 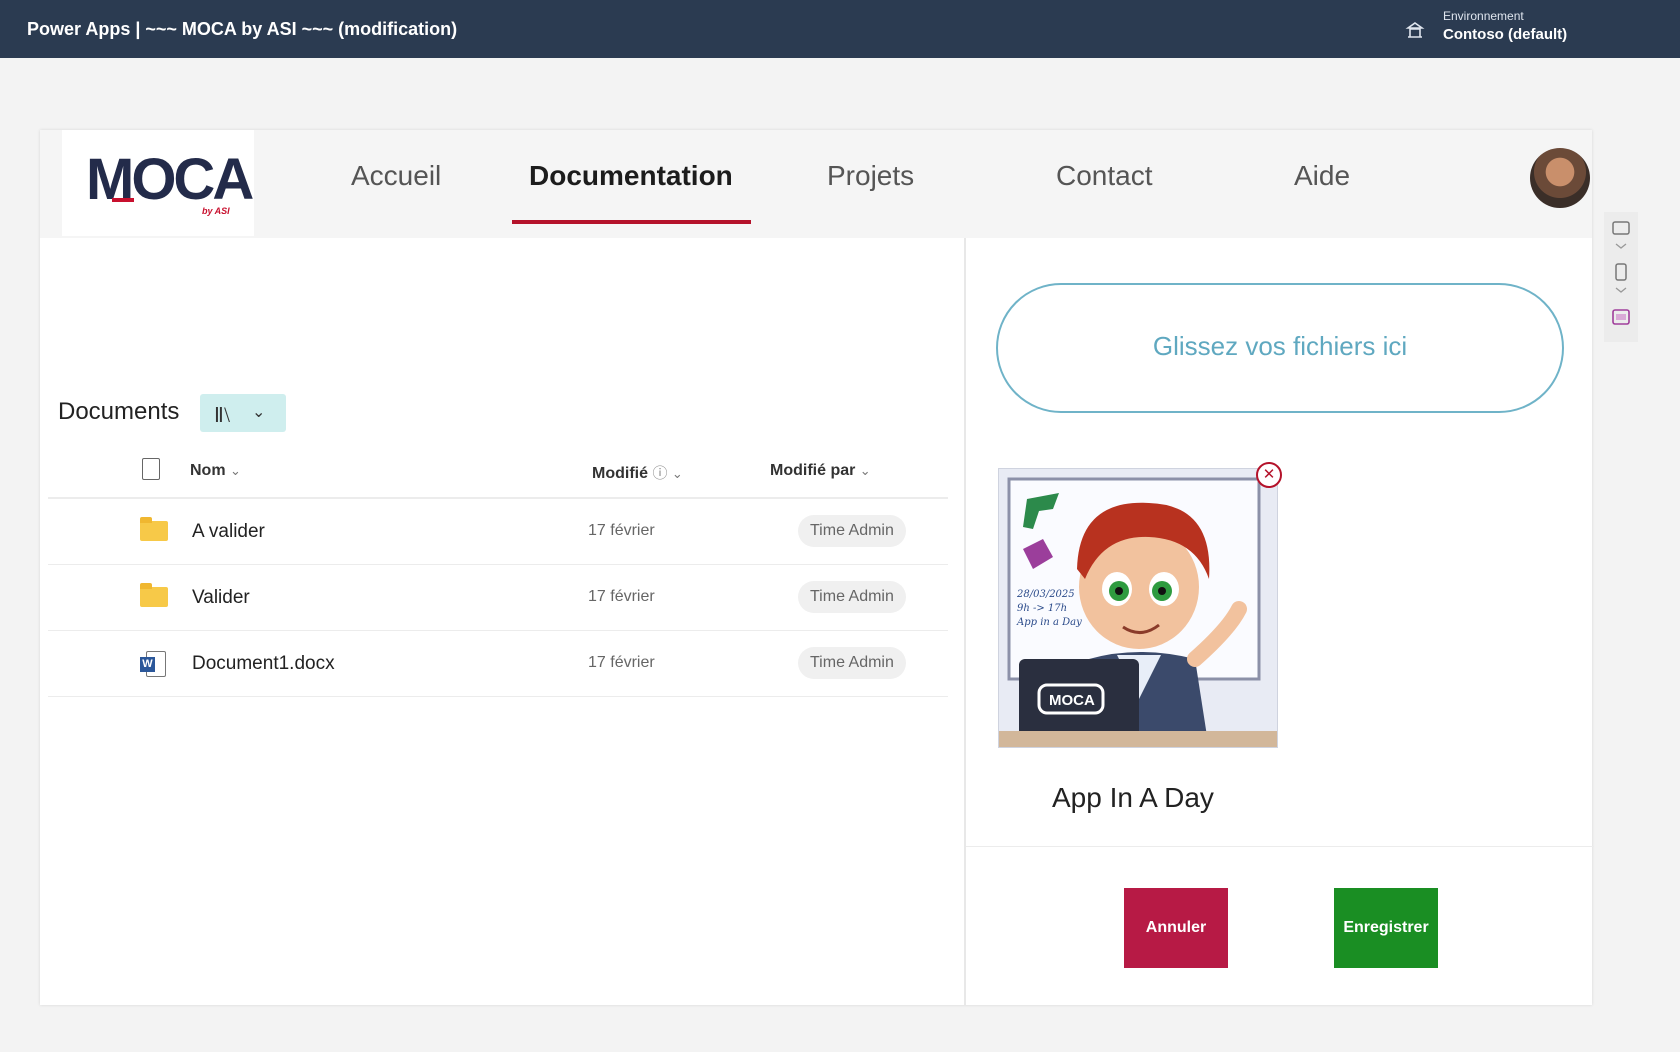 I want to click on column-header-modified-by: Modifié par ⌄, so click(x=820, y=471).